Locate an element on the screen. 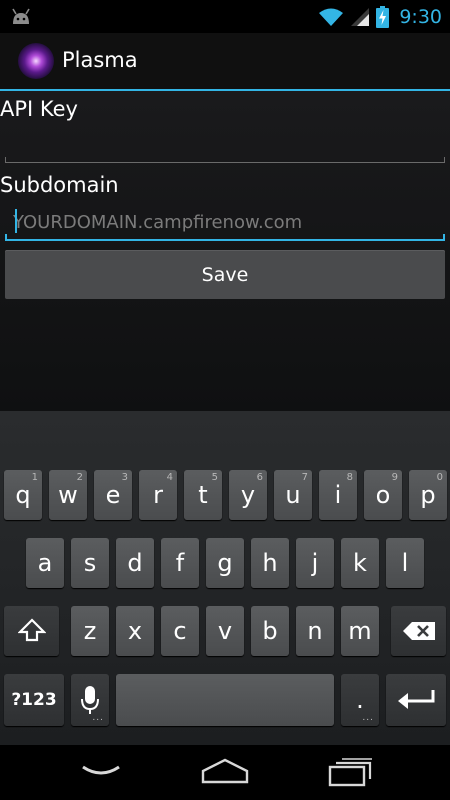 This screenshot has height=800, width=450. key-label: x is located at coordinates (135, 631).